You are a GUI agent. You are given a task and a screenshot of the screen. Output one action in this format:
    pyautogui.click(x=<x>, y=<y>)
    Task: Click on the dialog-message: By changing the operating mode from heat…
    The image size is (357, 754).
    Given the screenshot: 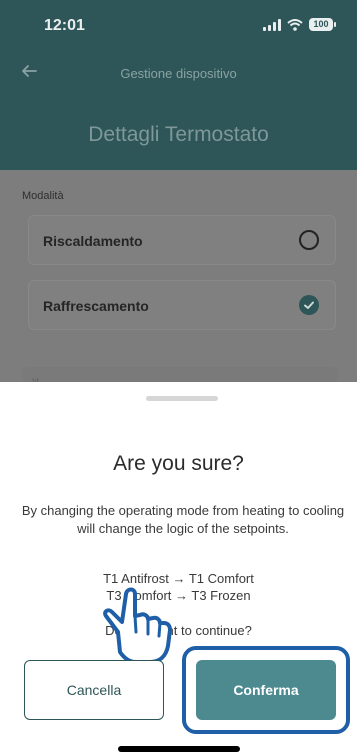 What is the action you would take?
    pyautogui.click(x=183, y=519)
    